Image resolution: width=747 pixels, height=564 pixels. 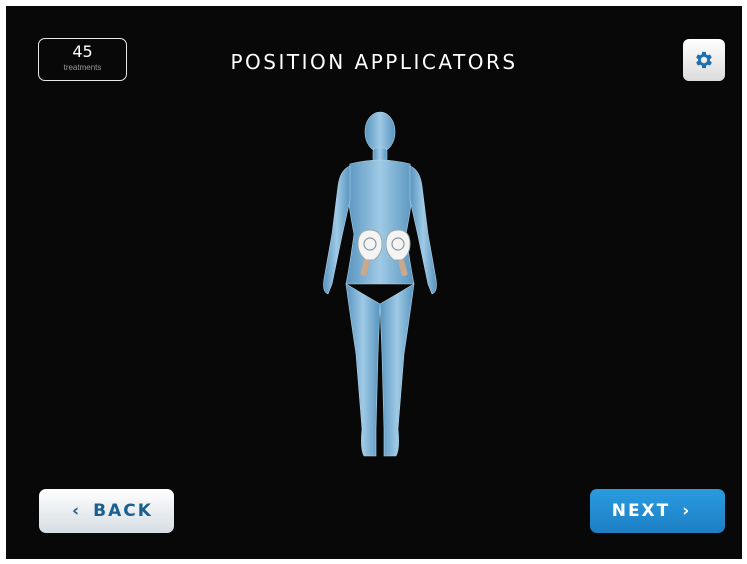 What do you see at coordinates (77, 511) in the screenshot?
I see `chevron-left-icon: ‹` at bounding box center [77, 511].